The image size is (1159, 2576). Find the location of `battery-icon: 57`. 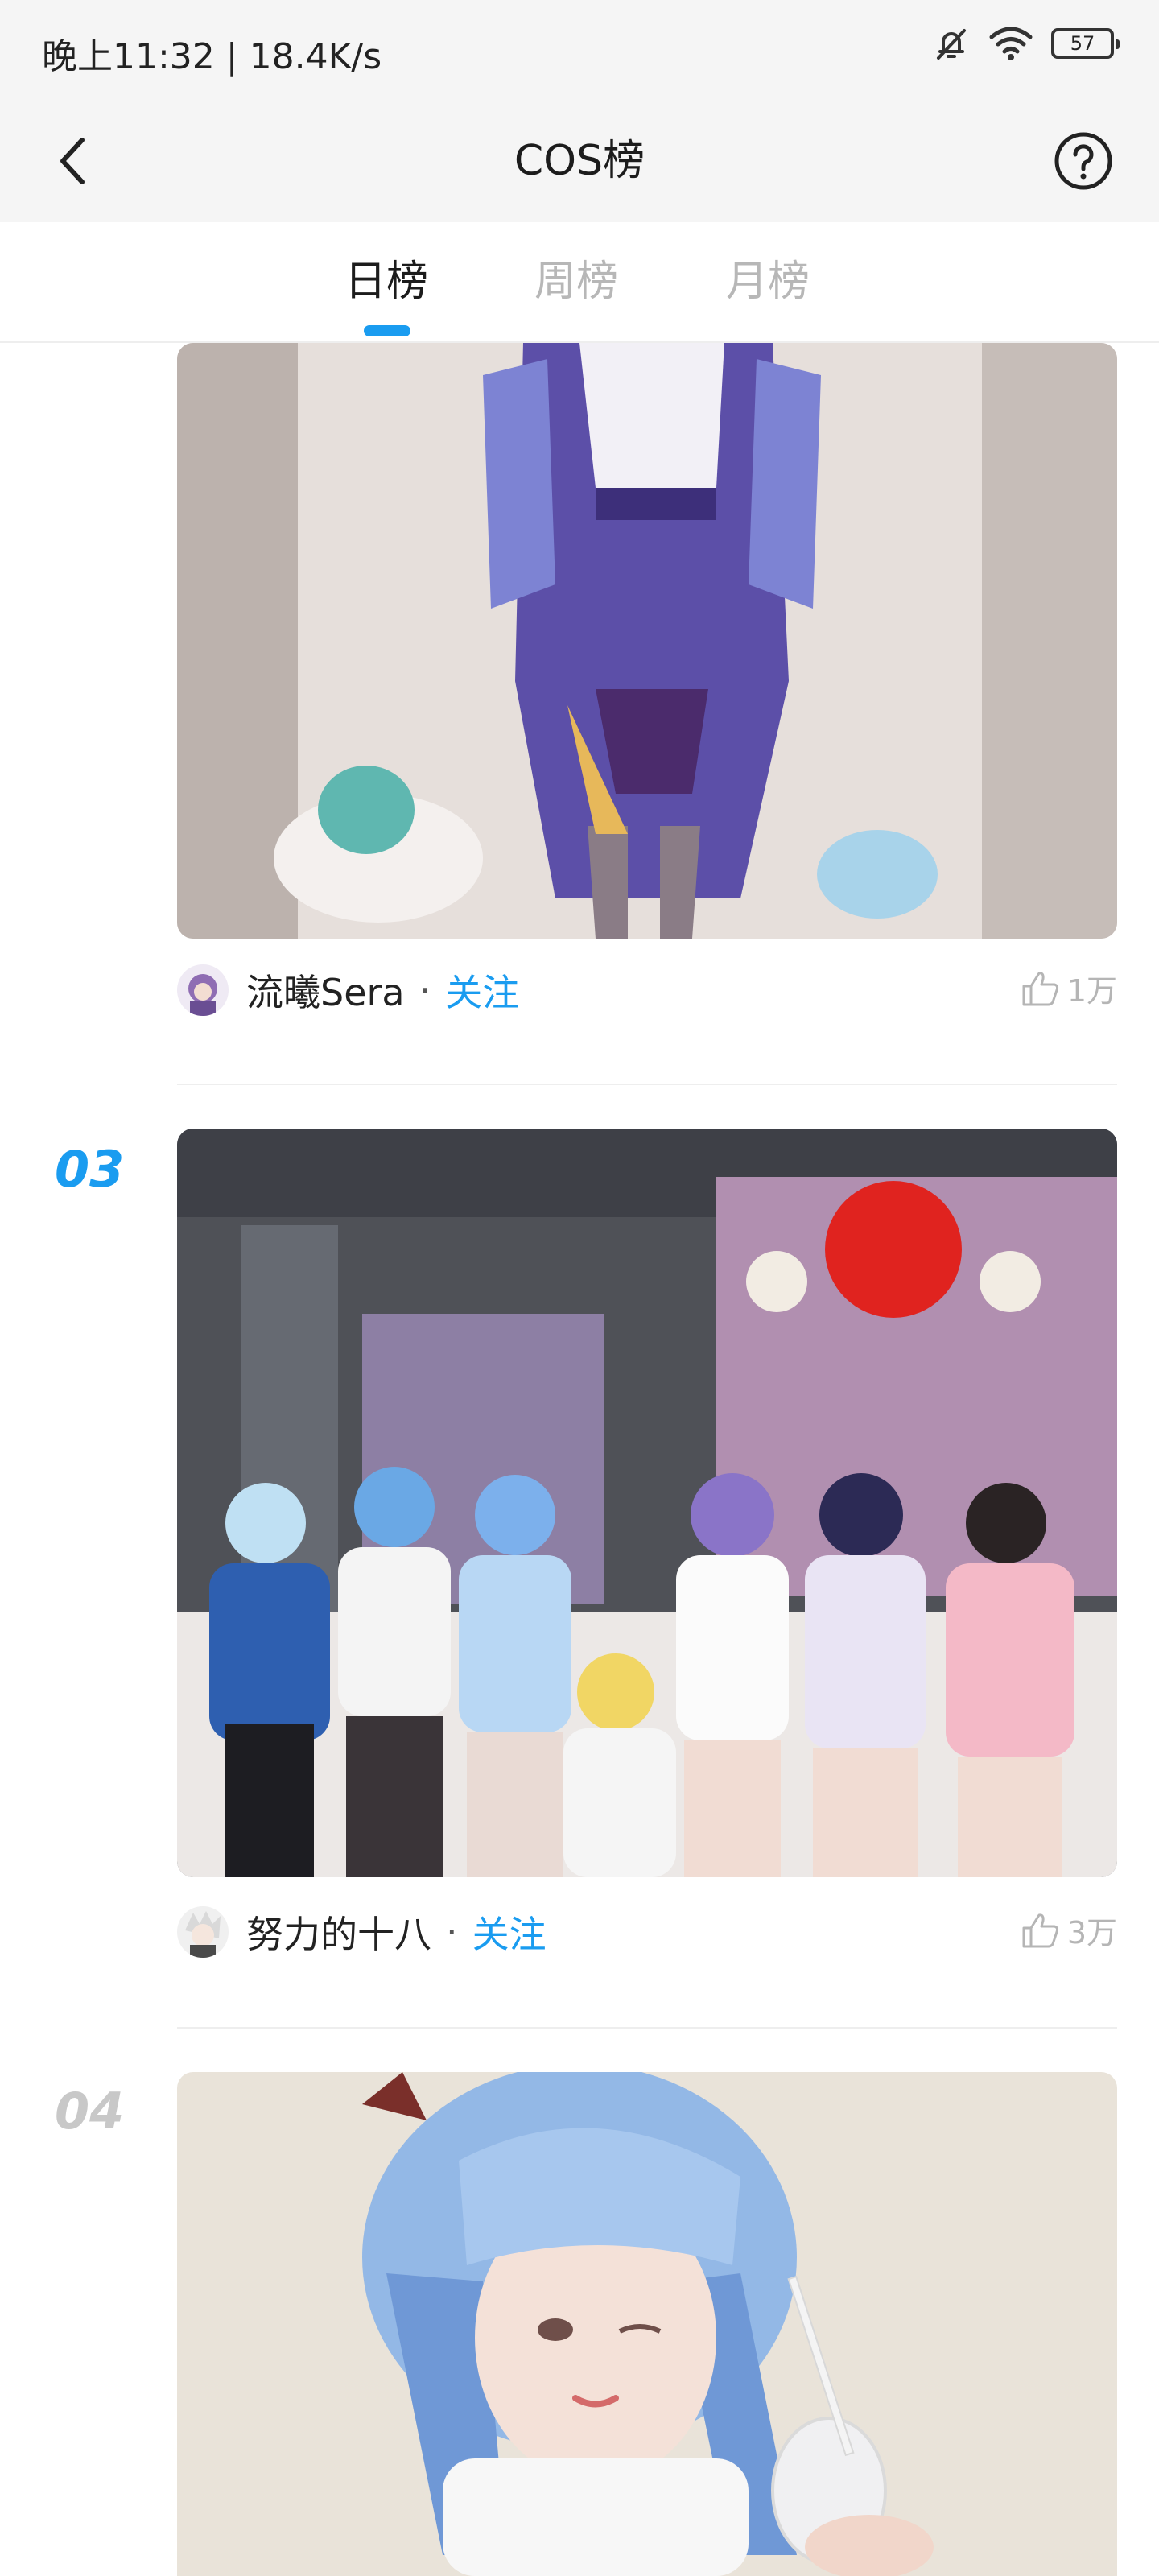

battery-icon: 57 is located at coordinates (1085, 43).